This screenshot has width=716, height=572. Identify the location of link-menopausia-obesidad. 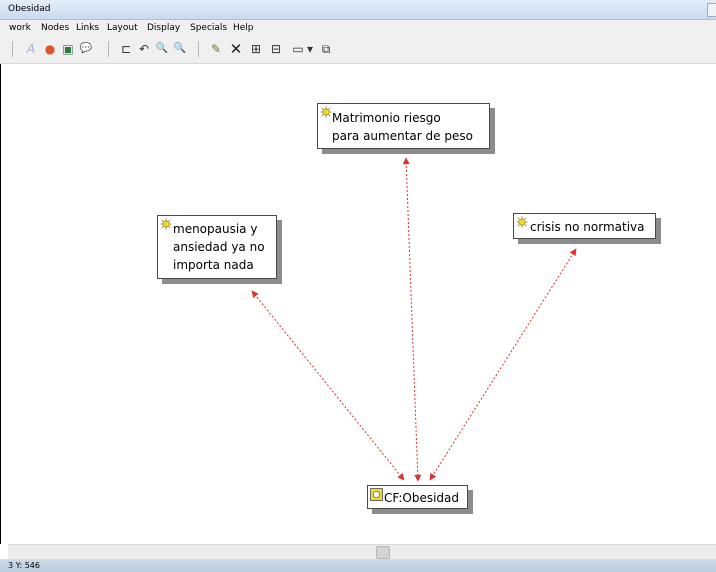
(328, 385).